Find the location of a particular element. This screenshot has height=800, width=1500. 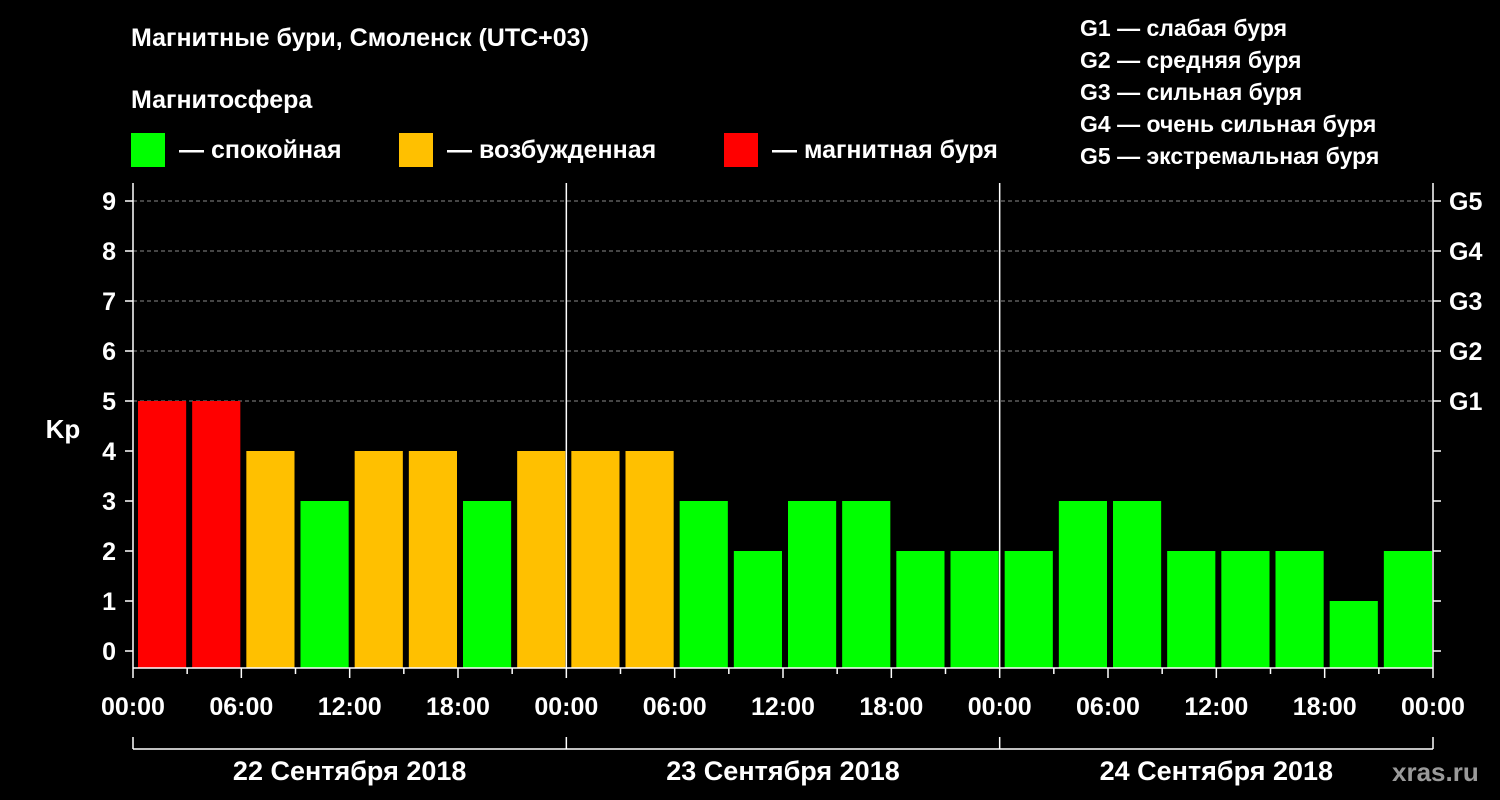

y-axis-label: Kp is located at coordinates (63, 429).